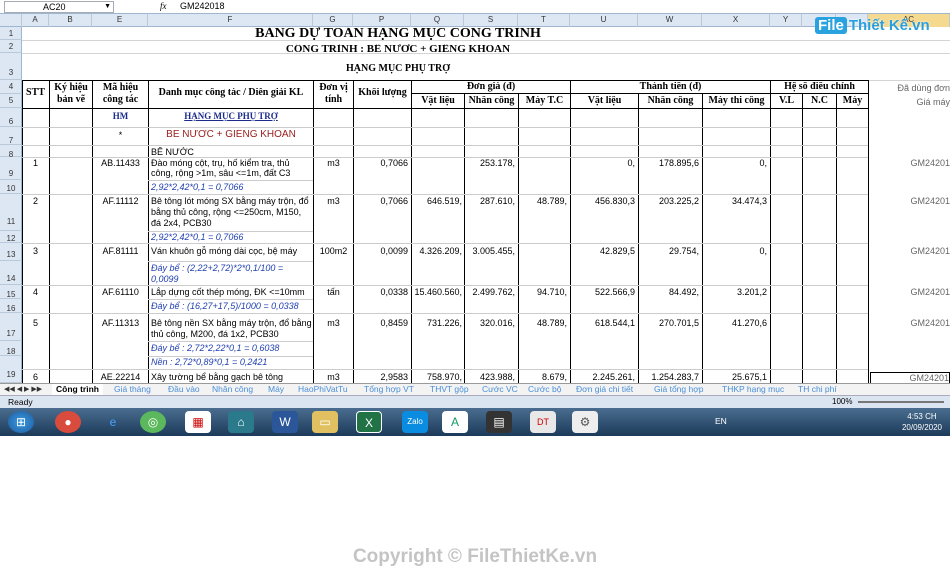  Describe the element at coordinates (11, 152) in the screenshot. I see `row-header: 8` at that location.